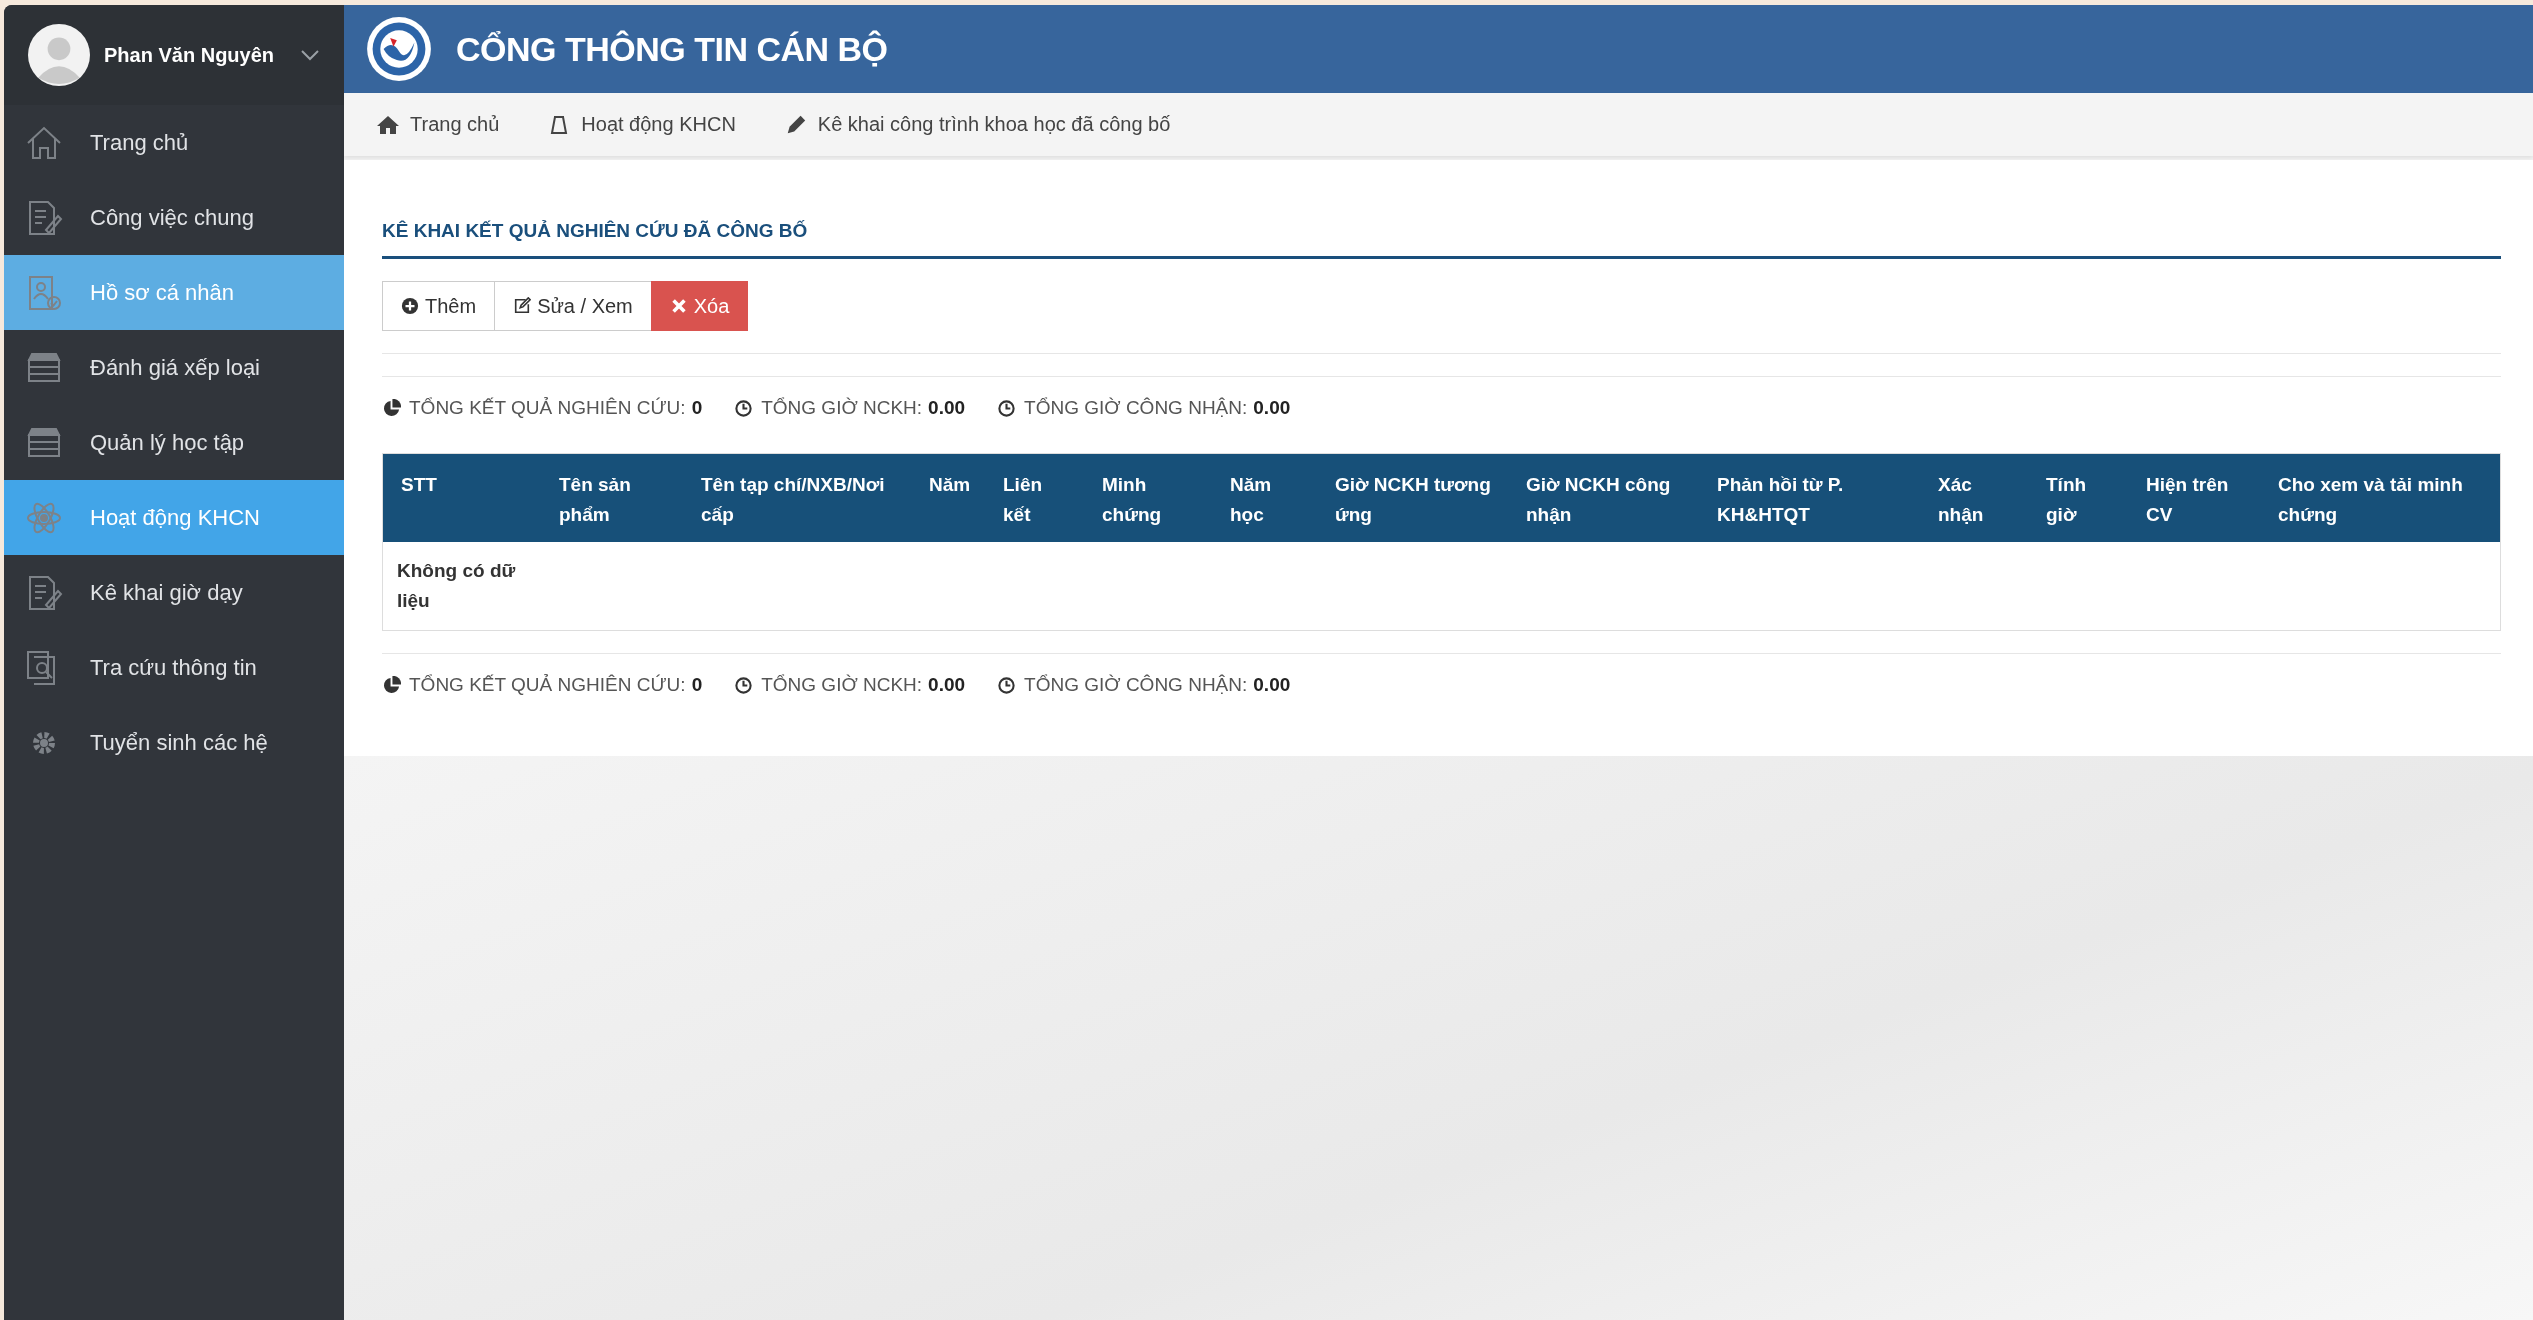 This screenshot has width=2533, height=1320. Describe the element at coordinates (438, 124) in the screenshot. I see `breadcrumb-link: Trang chủ` at that location.